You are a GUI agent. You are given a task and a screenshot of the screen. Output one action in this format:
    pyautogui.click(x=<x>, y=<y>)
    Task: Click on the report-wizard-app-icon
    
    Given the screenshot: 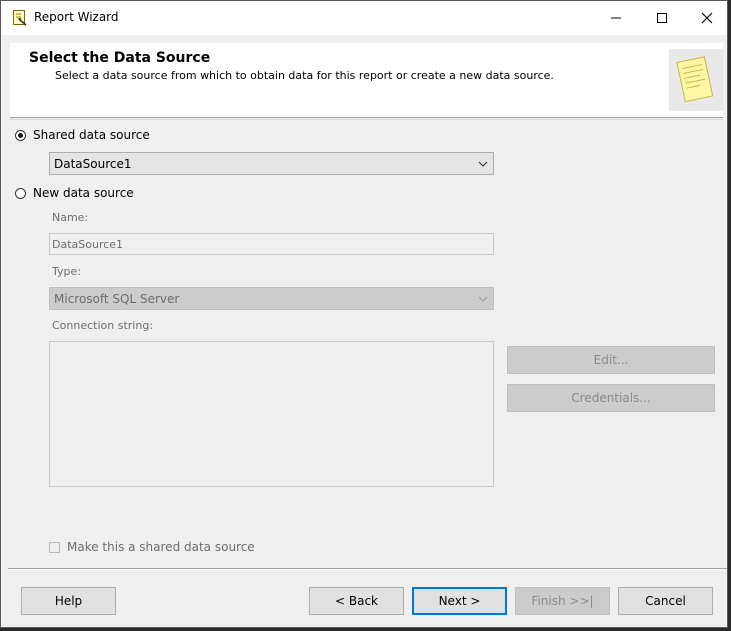 What is the action you would take?
    pyautogui.click(x=20, y=18)
    